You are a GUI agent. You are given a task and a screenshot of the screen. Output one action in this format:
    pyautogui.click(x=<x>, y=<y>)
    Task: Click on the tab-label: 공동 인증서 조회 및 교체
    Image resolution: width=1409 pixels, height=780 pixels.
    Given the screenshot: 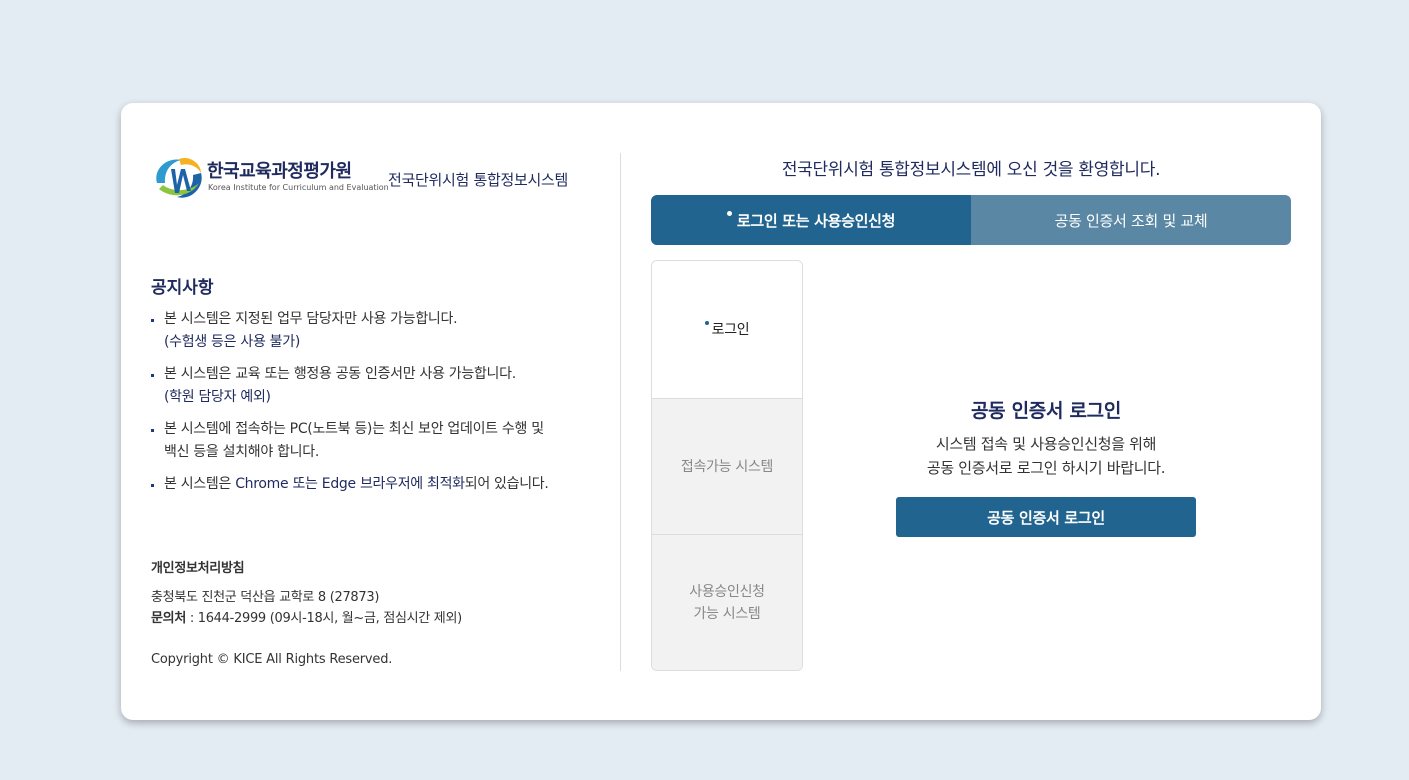 What is the action you would take?
    pyautogui.click(x=1131, y=220)
    